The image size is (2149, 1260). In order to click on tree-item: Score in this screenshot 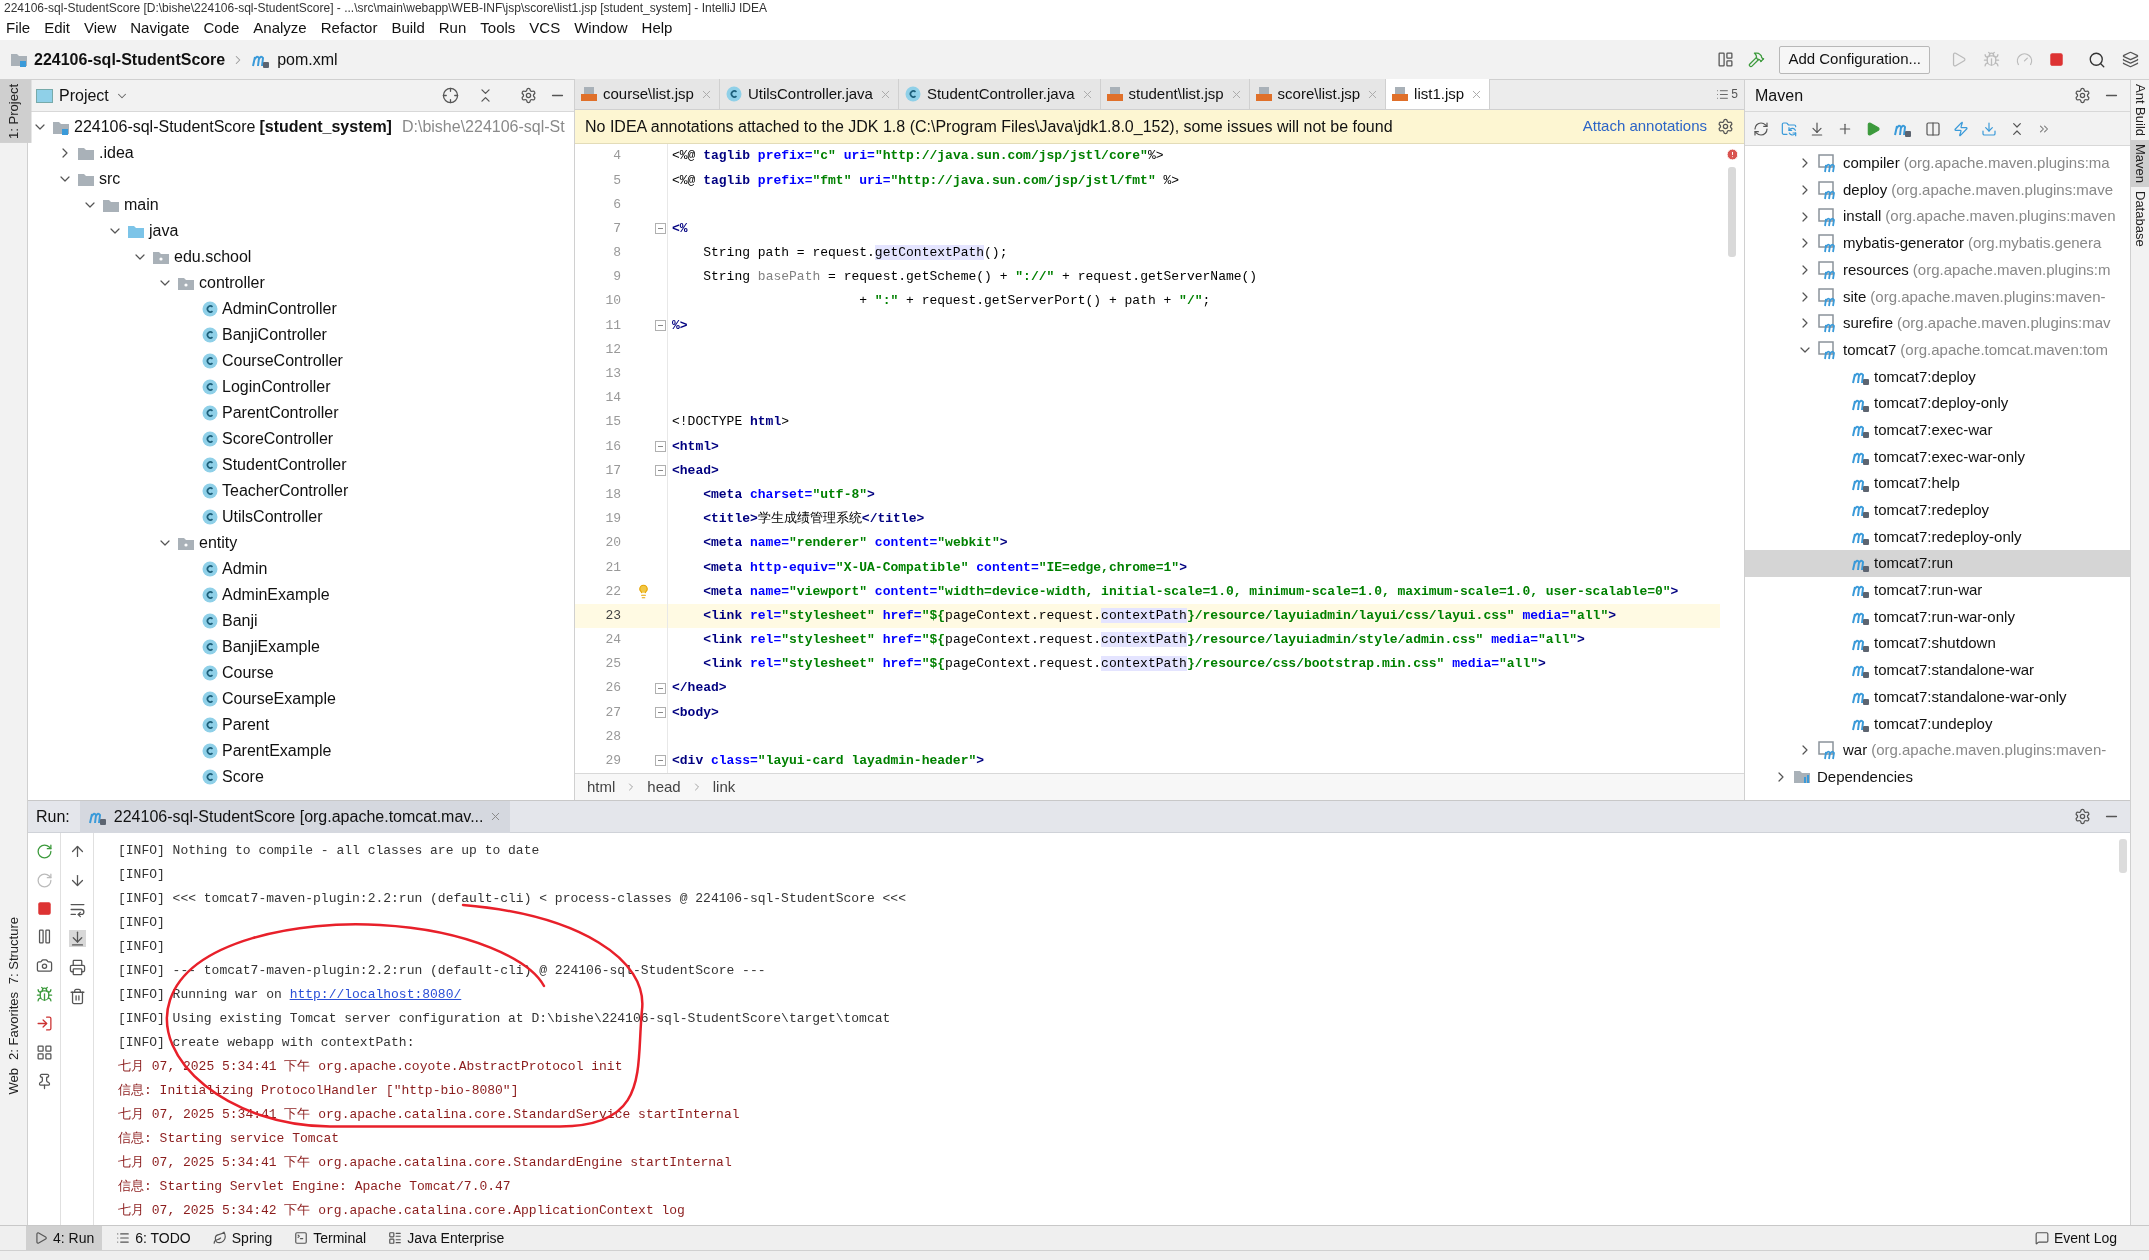, I will do `click(243, 777)`.